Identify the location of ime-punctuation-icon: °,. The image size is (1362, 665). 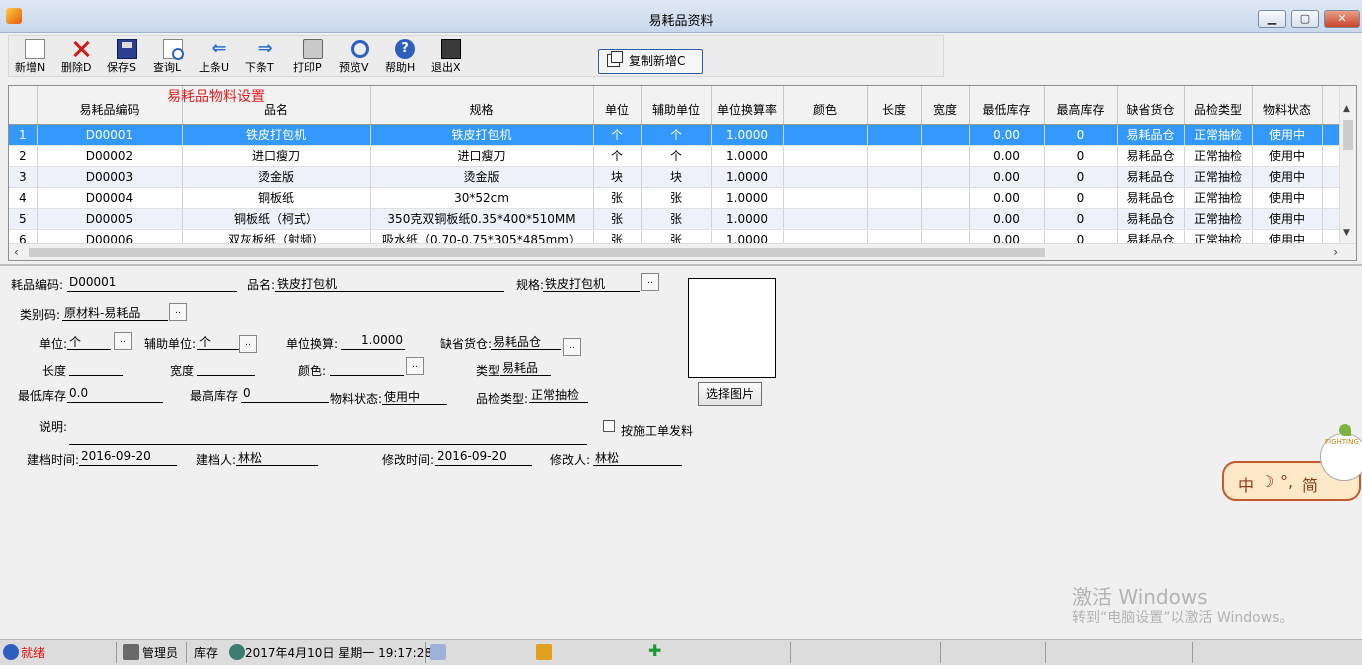
(1286, 481).